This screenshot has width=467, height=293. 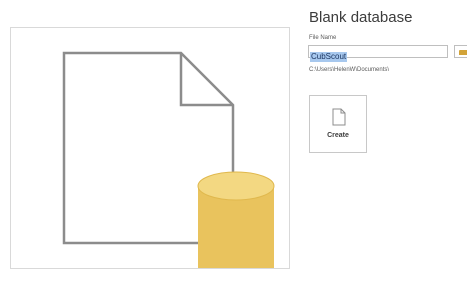 I want to click on create-button: Create, so click(x=338, y=124).